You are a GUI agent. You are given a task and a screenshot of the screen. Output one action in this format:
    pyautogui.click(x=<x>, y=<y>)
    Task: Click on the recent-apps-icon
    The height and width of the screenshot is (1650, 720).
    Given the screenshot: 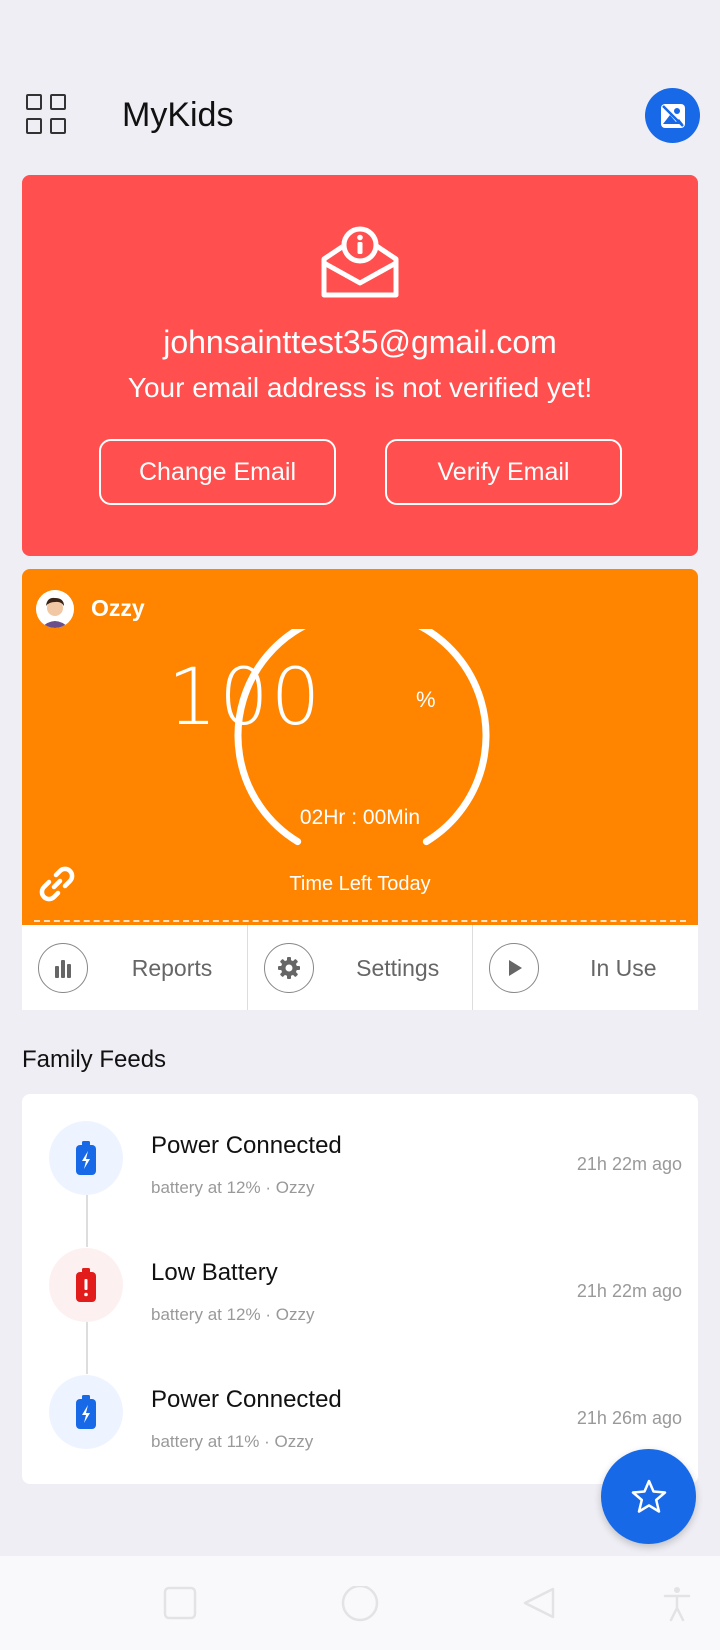 What is the action you would take?
    pyautogui.click(x=180, y=1603)
    